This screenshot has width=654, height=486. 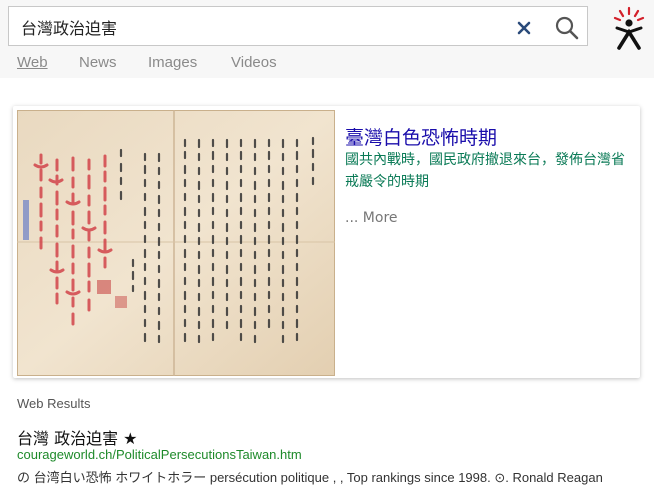 What do you see at coordinates (567, 28) in the screenshot?
I see `search-icon` at bounding box center [567, 28].